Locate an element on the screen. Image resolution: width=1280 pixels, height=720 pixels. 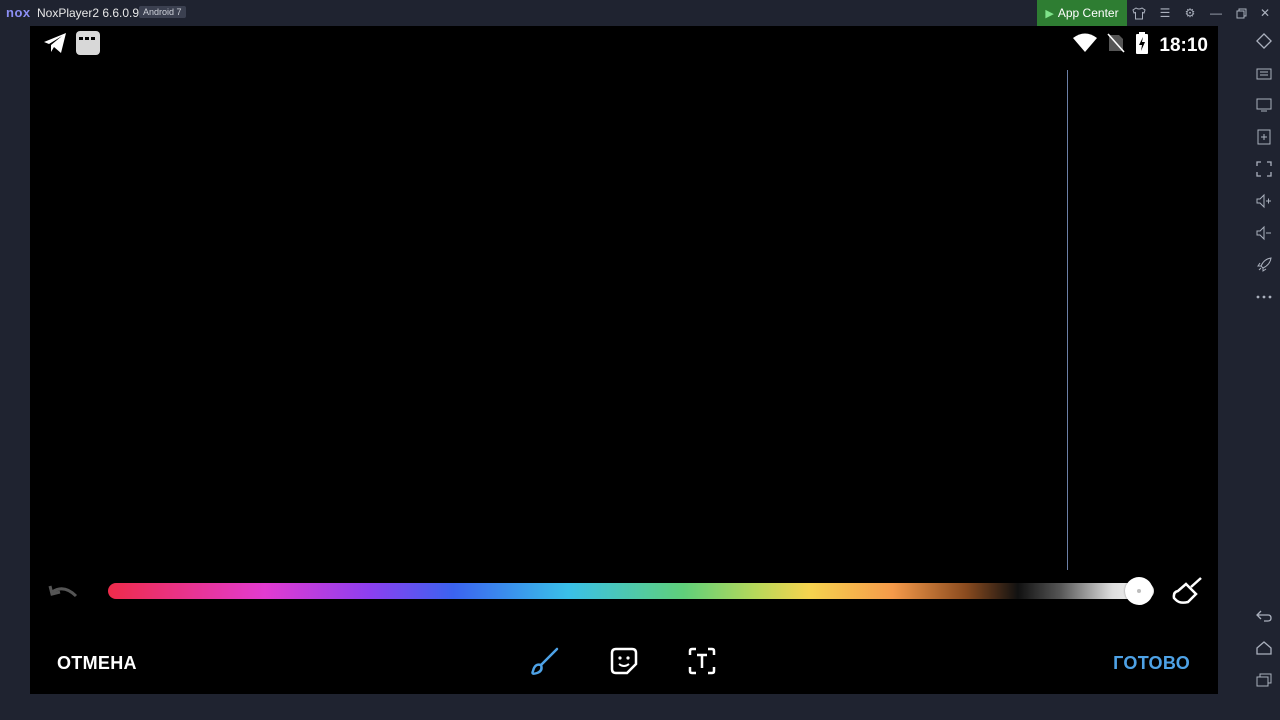
wifi-icon is located at coordinates (1085, 45).